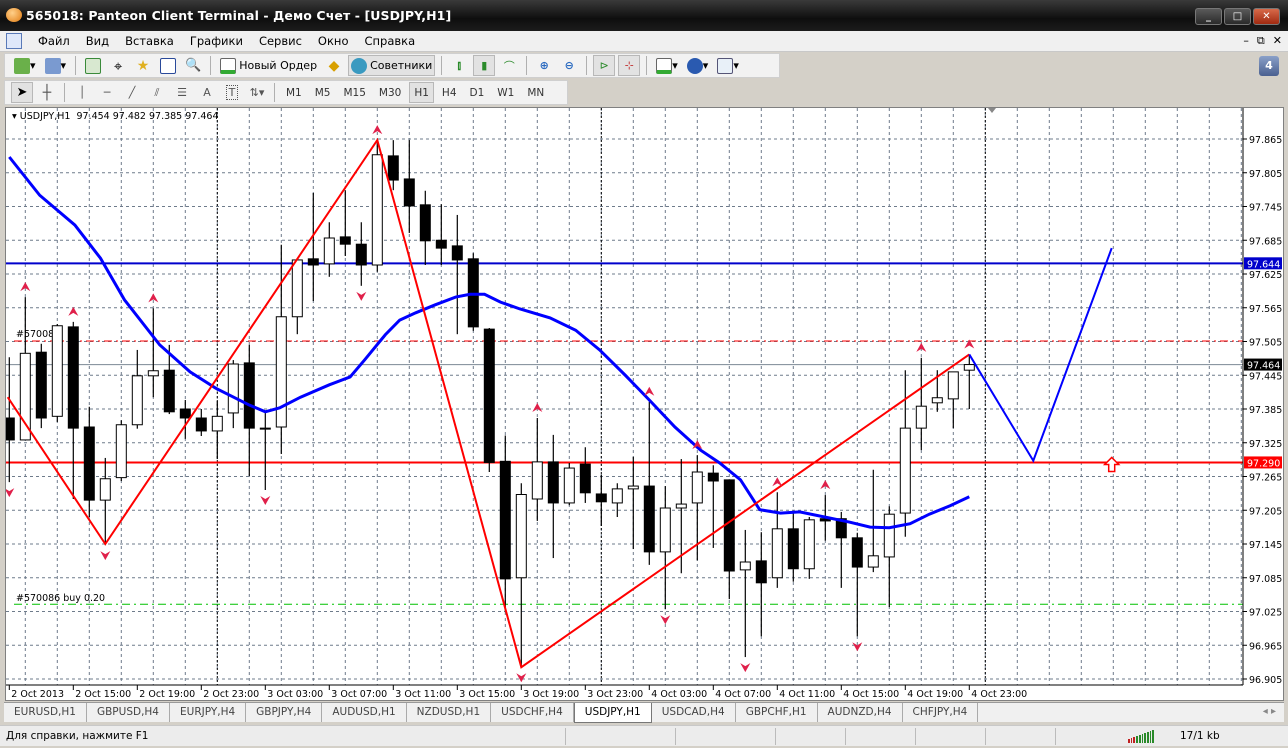  What do you see at coordinates (1040, 355) in the screenshot?
I see `projection-line` at bounding box center [1040, 355].